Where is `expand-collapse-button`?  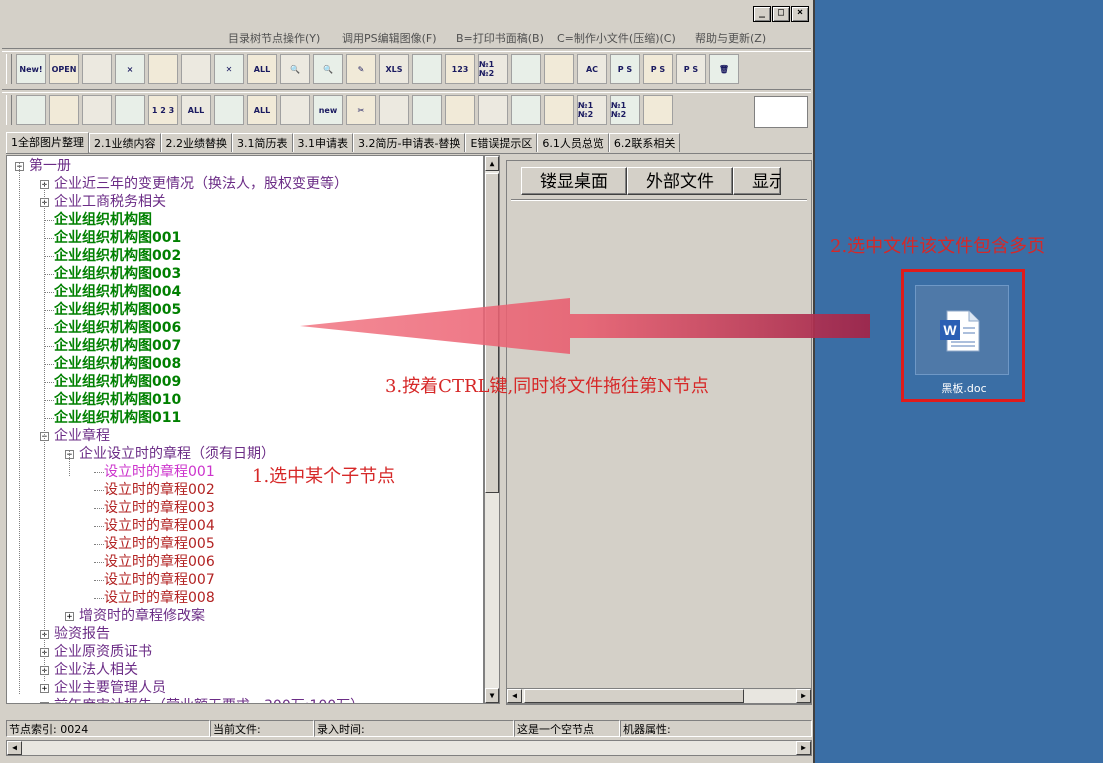 expand-collapse-button is located at coordinates (658, 110).